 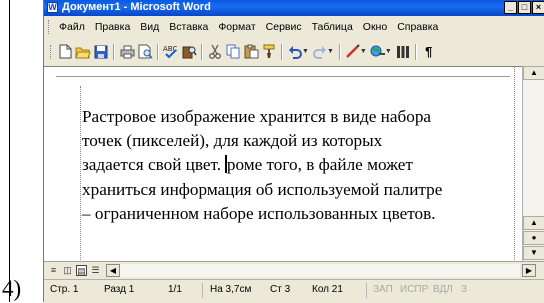 What do you see at coordinates (83, 52) in the screenshot?
I see `open-folder-icon` at bounding box center [83, 52].